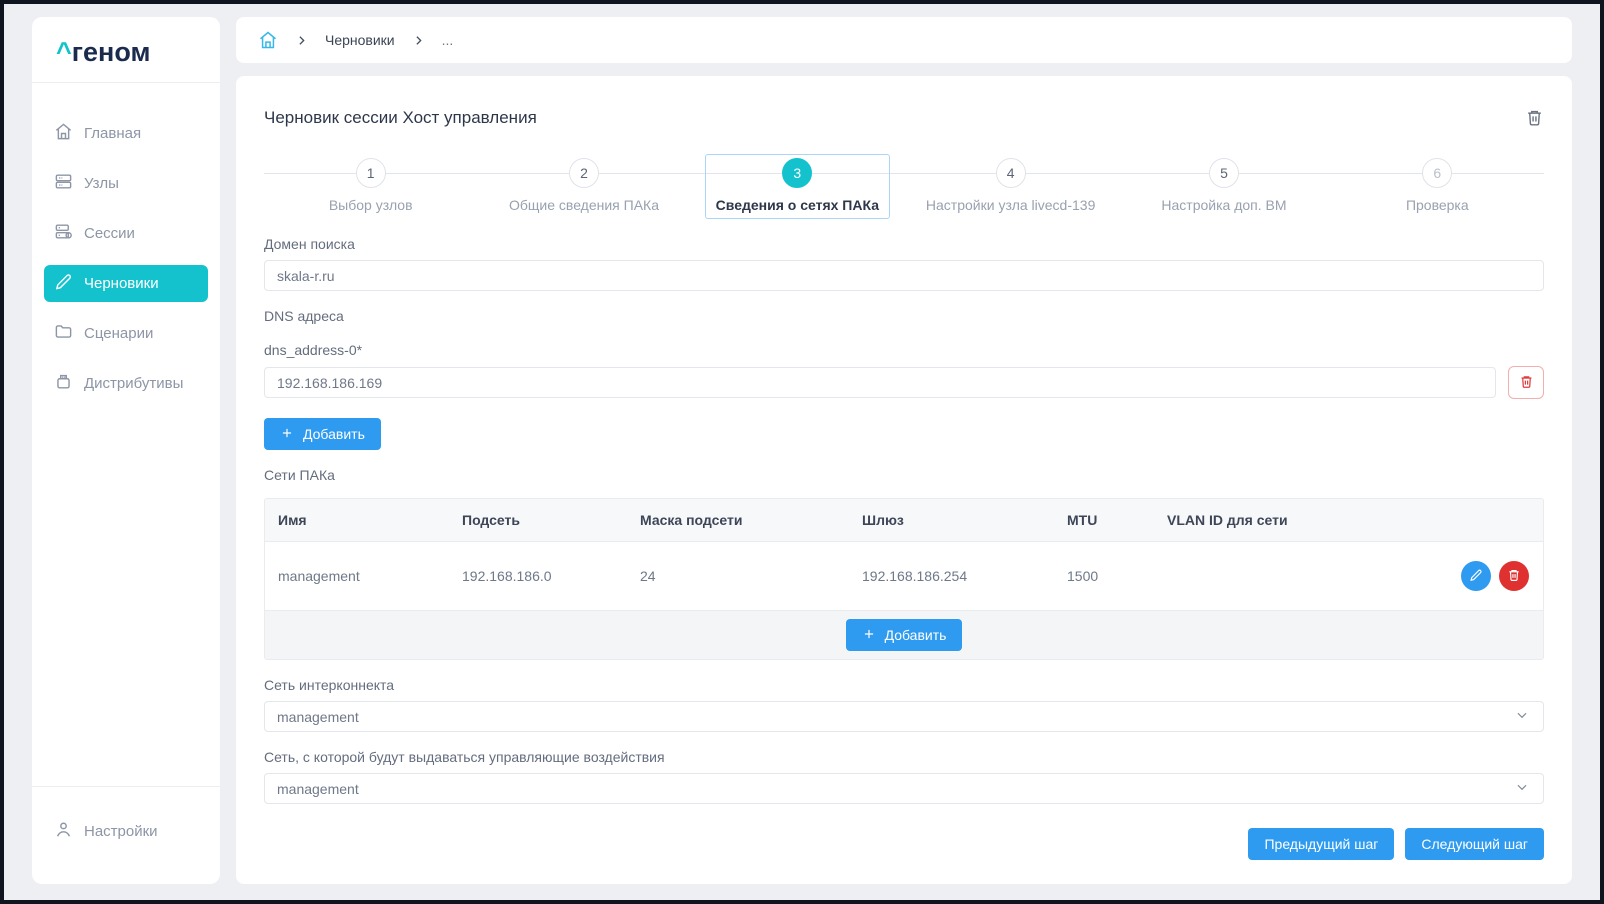  Describe the element at coordinates (304, 316) in the screenshot. I see `dns-section-label: DNS адреса` at that location.